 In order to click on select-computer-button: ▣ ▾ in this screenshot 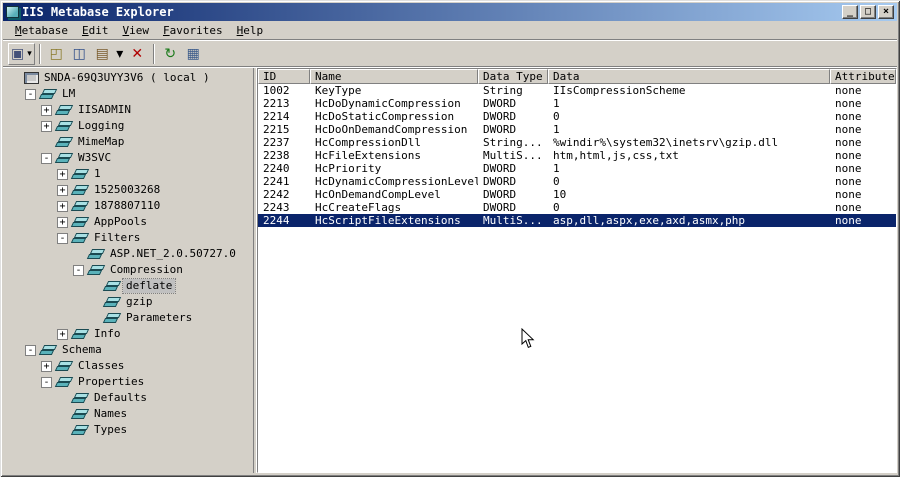, I will do `click(21, 53)`.